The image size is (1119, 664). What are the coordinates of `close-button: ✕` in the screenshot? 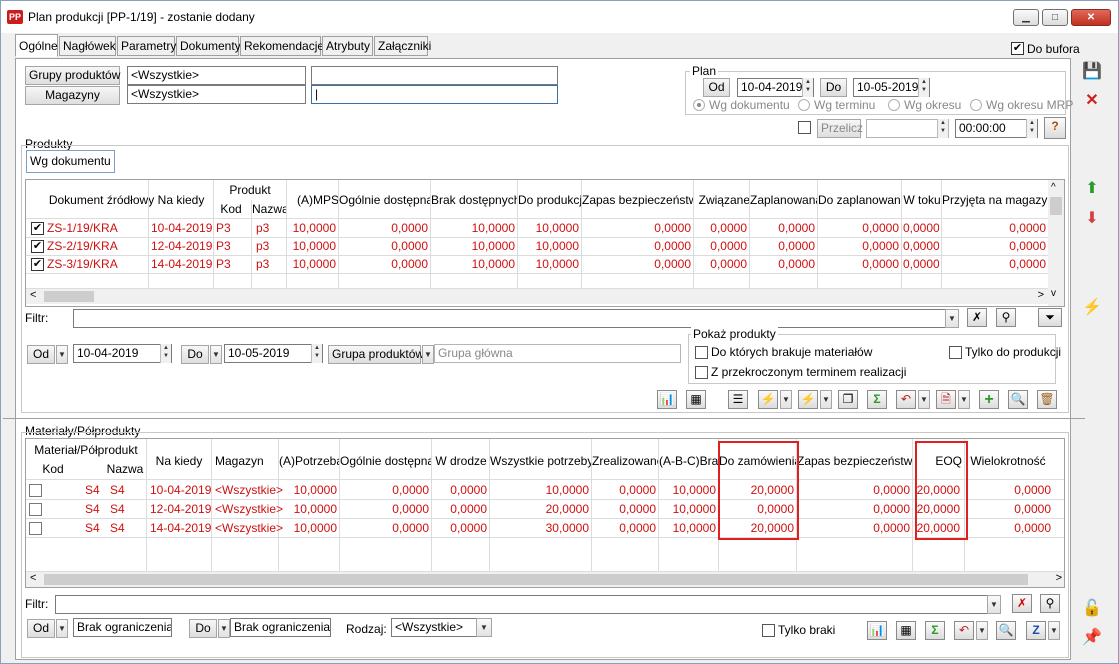 It's located at (1091, 17).